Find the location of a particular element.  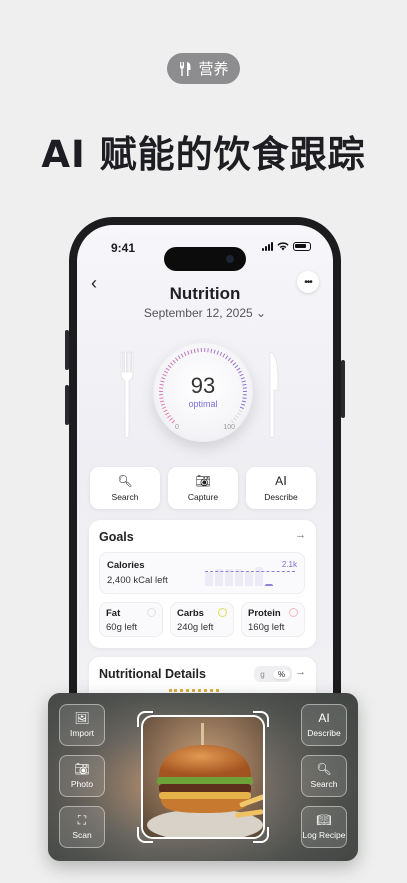

details-title: Nutritional Details is located at coordinates (152, 674).